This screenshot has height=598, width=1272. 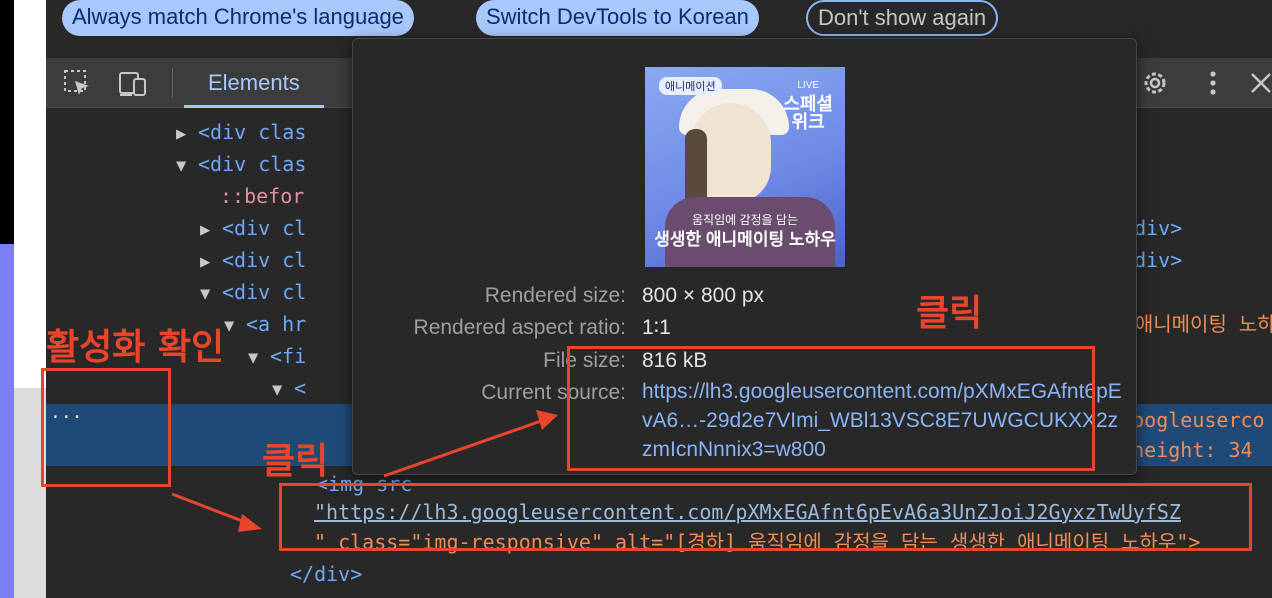 What do you see at coordinates (295, 461) in the screenshot?
I see `click-annotation-bottom: 클릭` at bounding box center [295, 461].